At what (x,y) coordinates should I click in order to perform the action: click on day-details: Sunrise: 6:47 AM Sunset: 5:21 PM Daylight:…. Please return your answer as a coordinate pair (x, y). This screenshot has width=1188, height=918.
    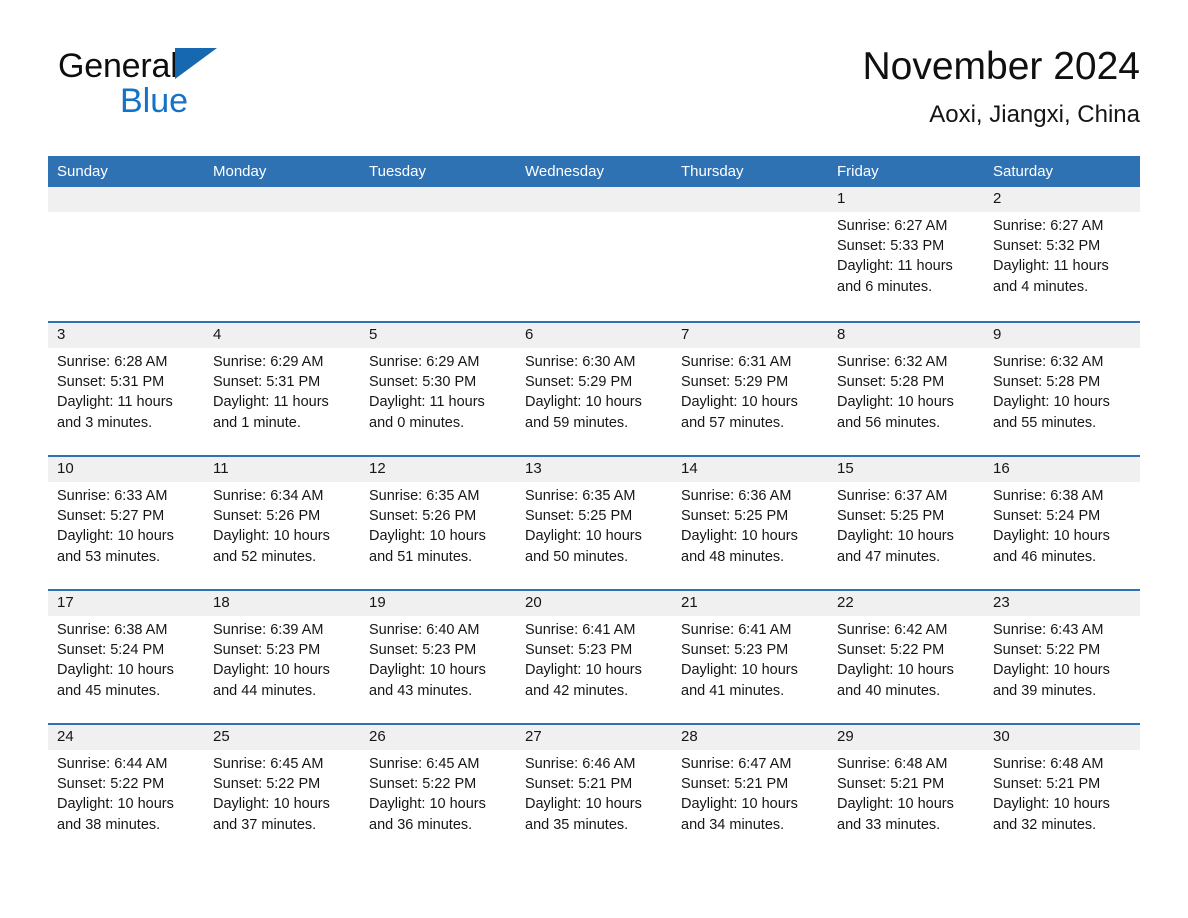
    Looking at the image, I should click on (750, 794).